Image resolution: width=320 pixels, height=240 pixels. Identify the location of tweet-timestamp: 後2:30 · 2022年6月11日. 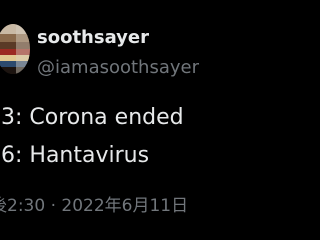
(94, 206).